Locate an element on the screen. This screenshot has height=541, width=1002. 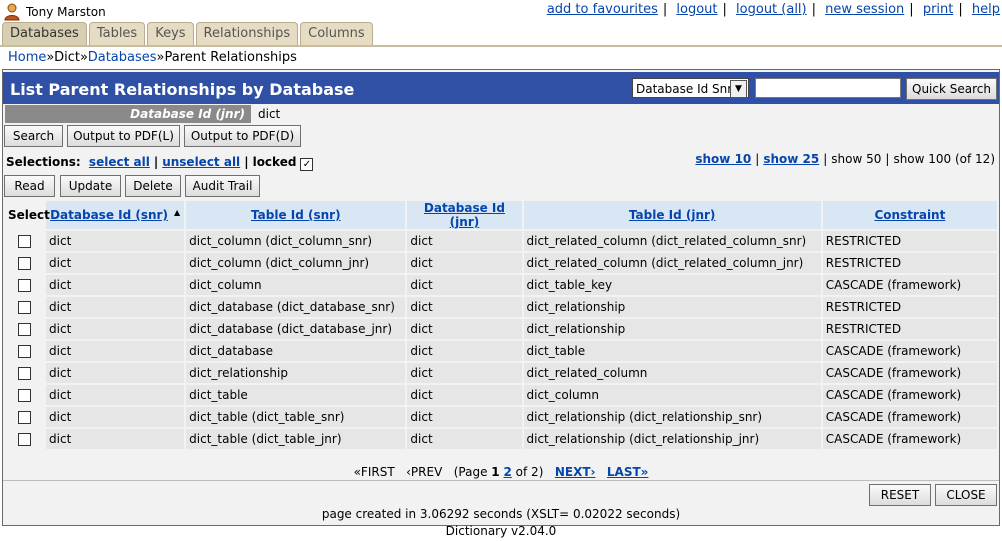
tab-keys: Keys is located at coordinates (170, 33).